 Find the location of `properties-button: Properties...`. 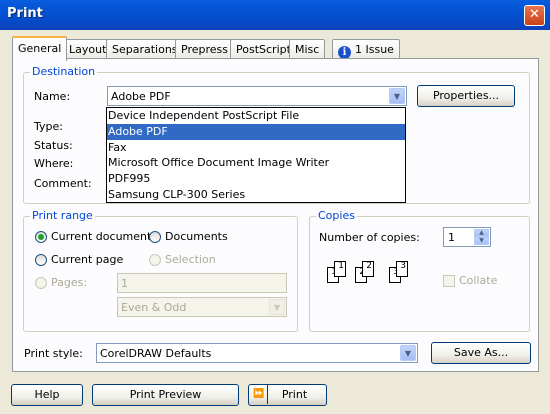

properties-button: Properties... is located at coordinates (466, 96).